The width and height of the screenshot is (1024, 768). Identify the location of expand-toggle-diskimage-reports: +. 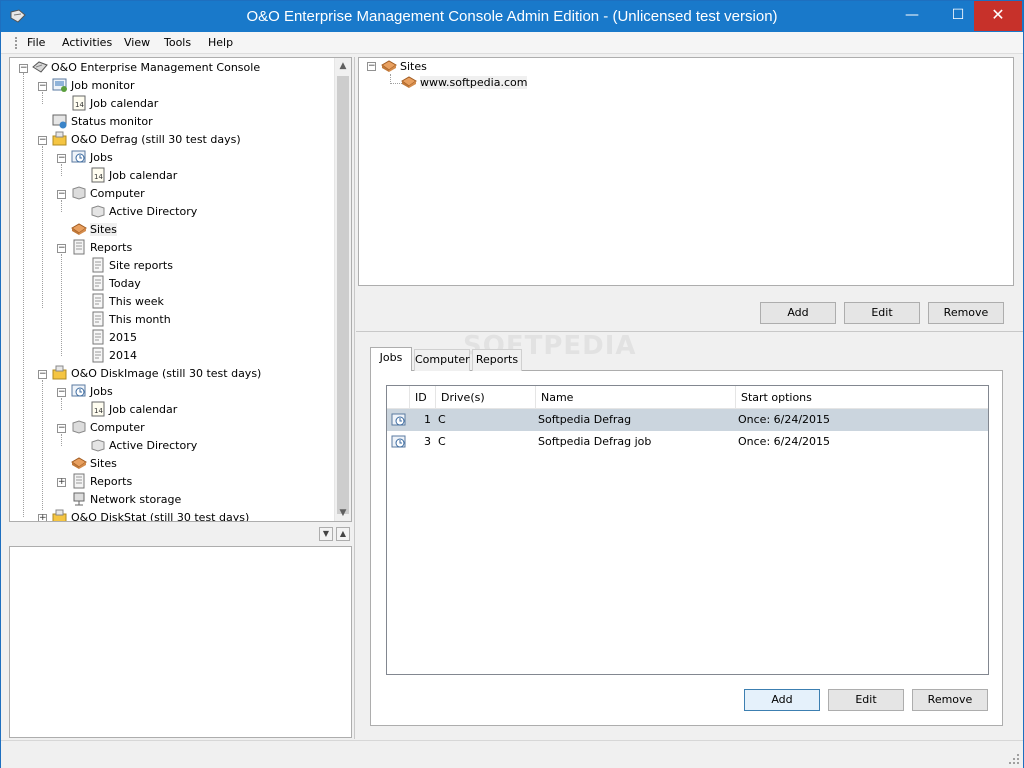
(61, 482).